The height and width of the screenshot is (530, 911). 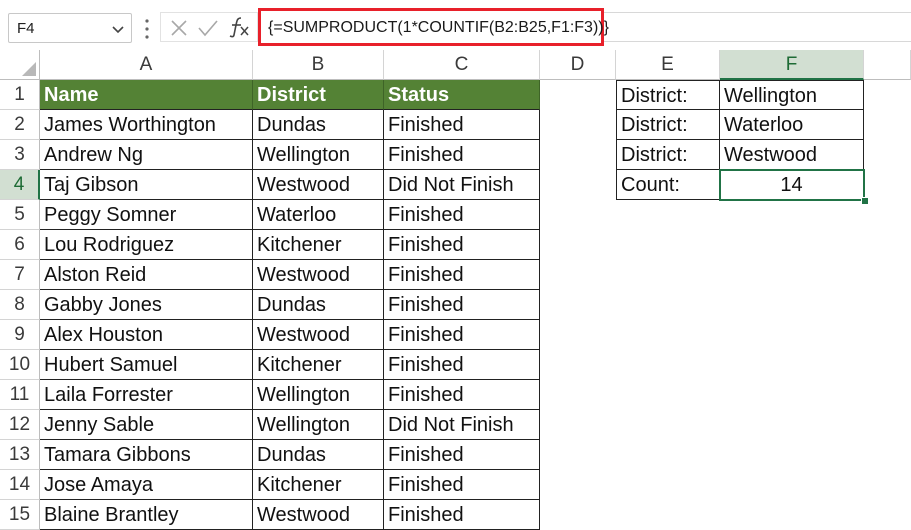 I want to click on row-header-7: 7, so click(x=20, y=275).